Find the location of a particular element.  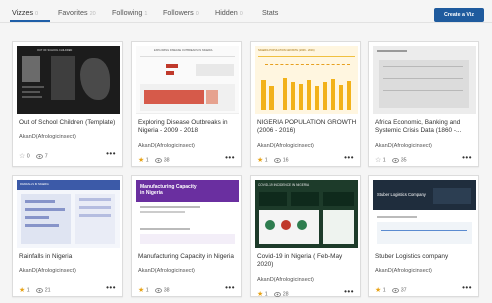

create-viz-button: Create a Viz is located at coordinates (459, 15).